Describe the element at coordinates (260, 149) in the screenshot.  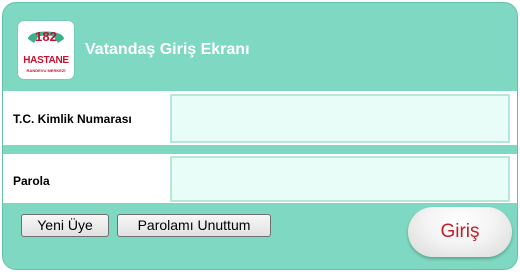
I see `row-divider` at that location.